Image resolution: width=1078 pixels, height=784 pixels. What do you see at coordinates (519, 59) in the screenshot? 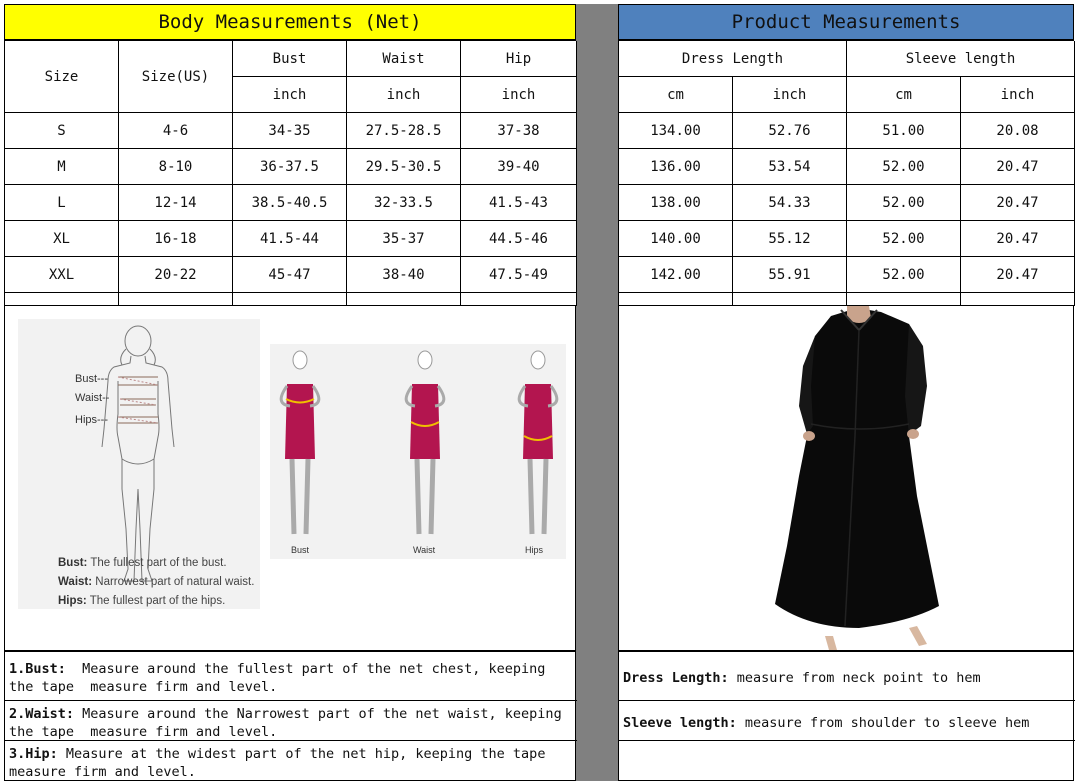
I see `col-hip: Hip` at bounding box center [519, 59].